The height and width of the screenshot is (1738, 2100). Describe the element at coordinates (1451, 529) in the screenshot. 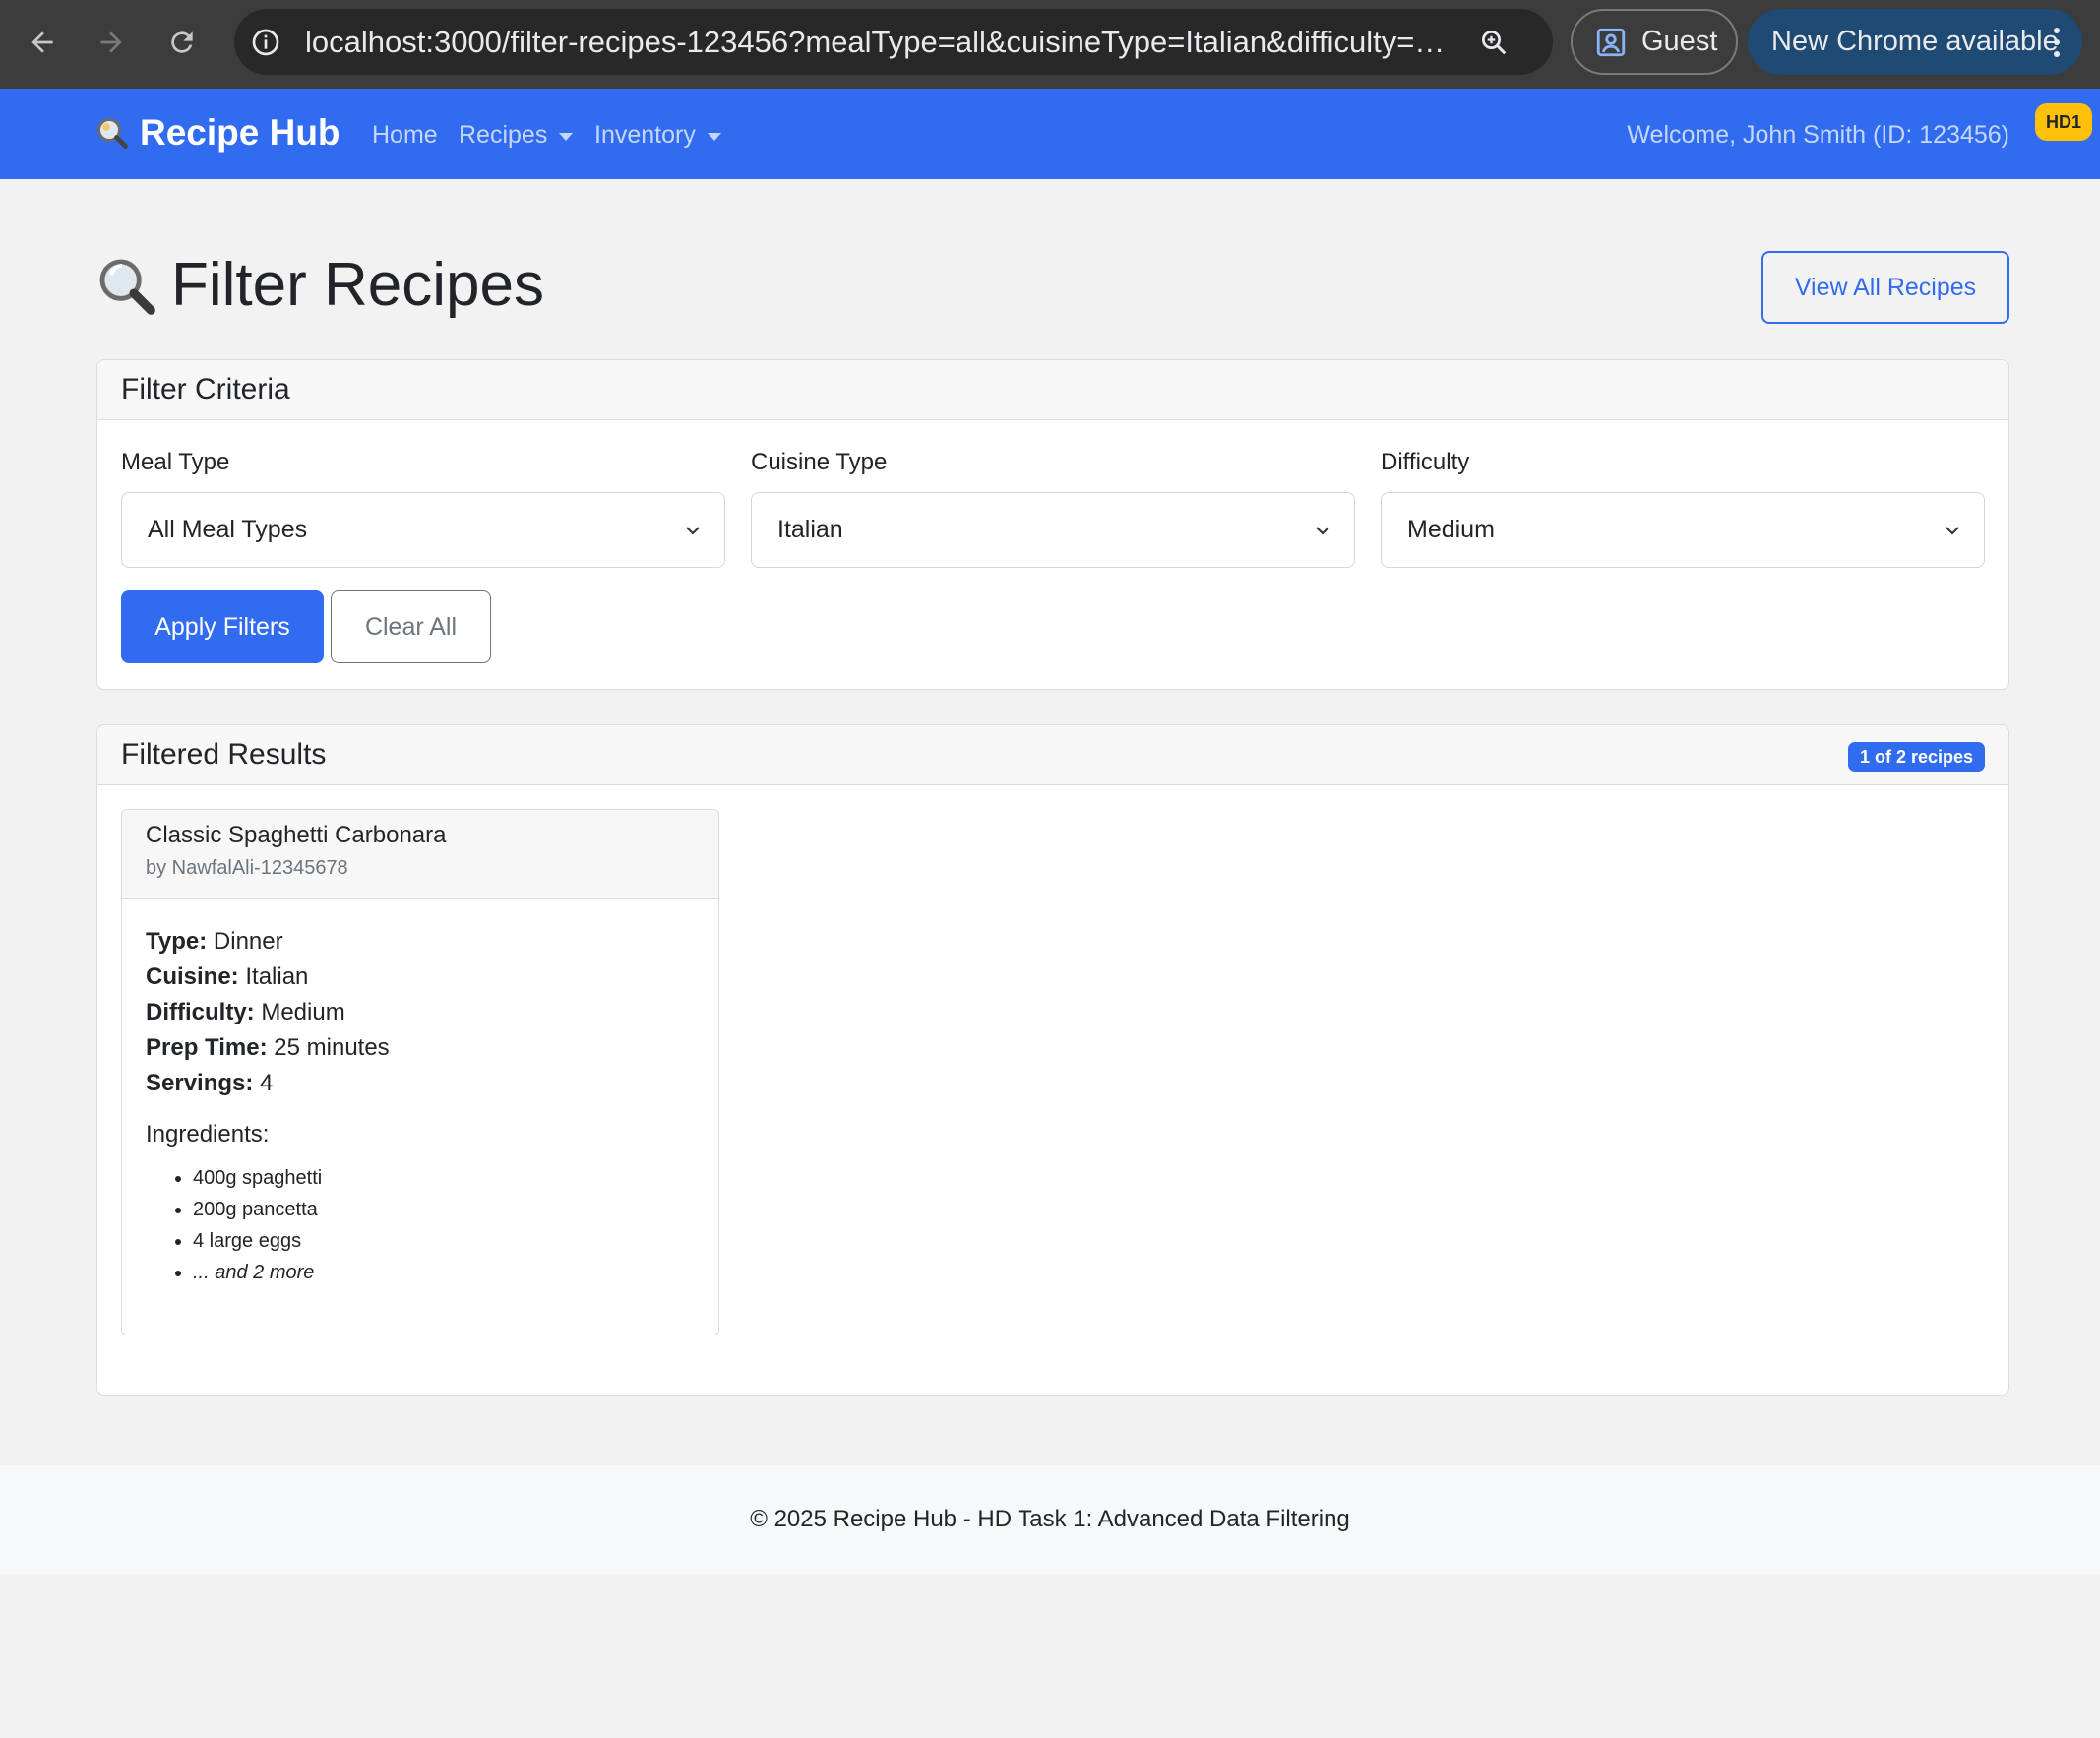

I see `difficulty-value: Medium` at that location.